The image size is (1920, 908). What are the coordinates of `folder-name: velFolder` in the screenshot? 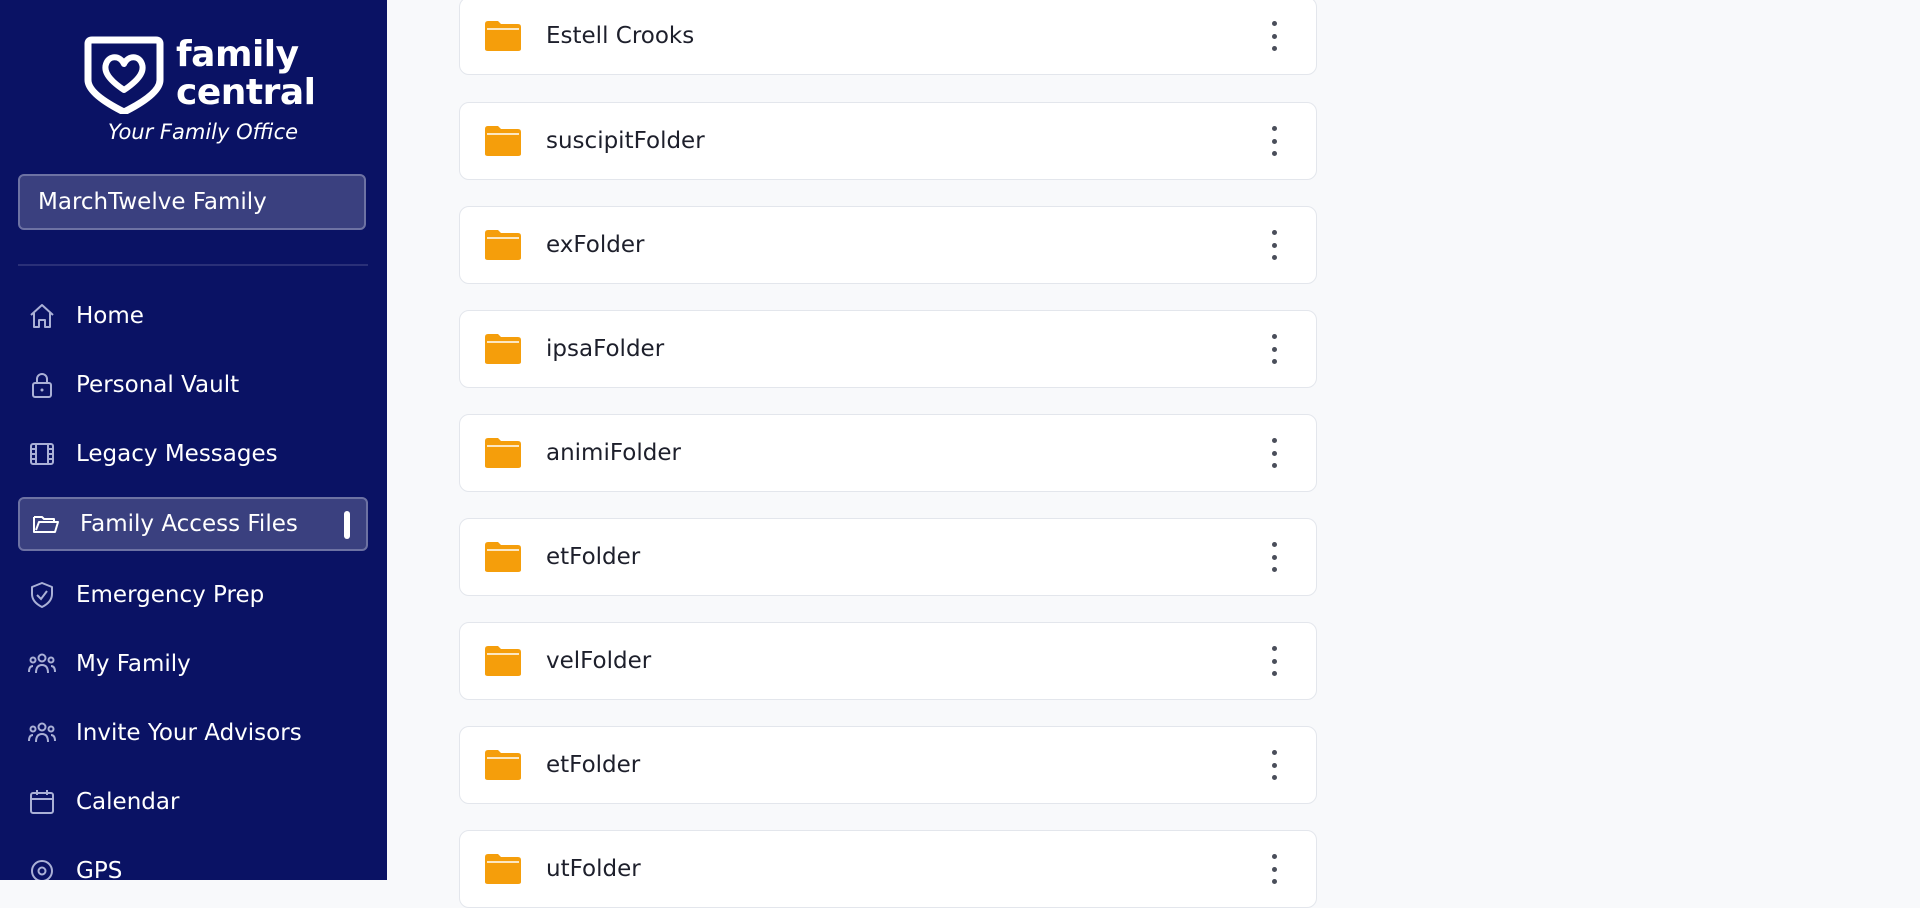 It's located at (599, 661).